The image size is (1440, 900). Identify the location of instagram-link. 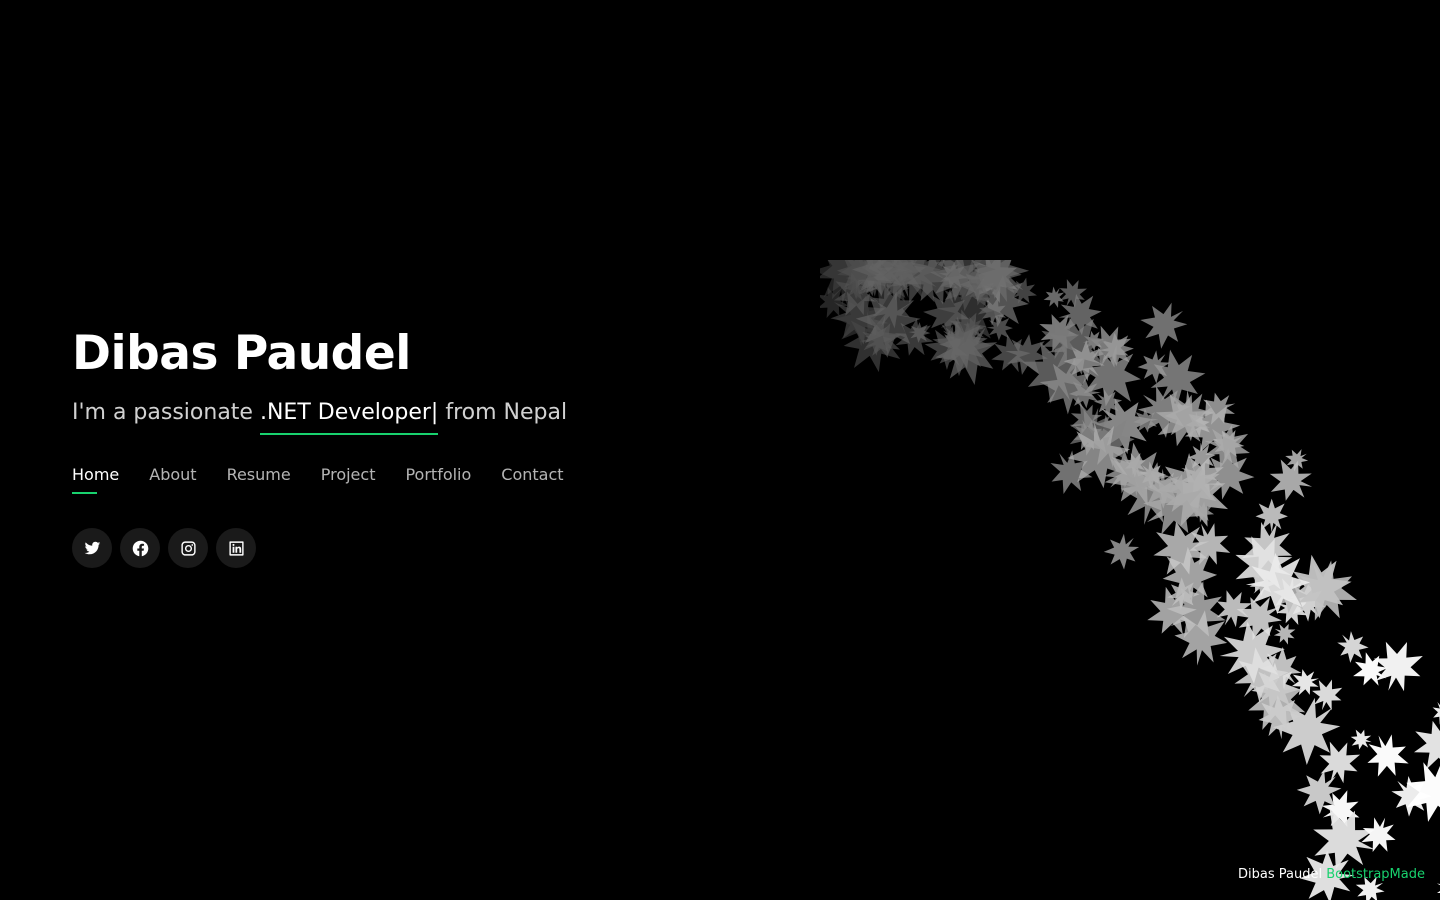
(188, 548).